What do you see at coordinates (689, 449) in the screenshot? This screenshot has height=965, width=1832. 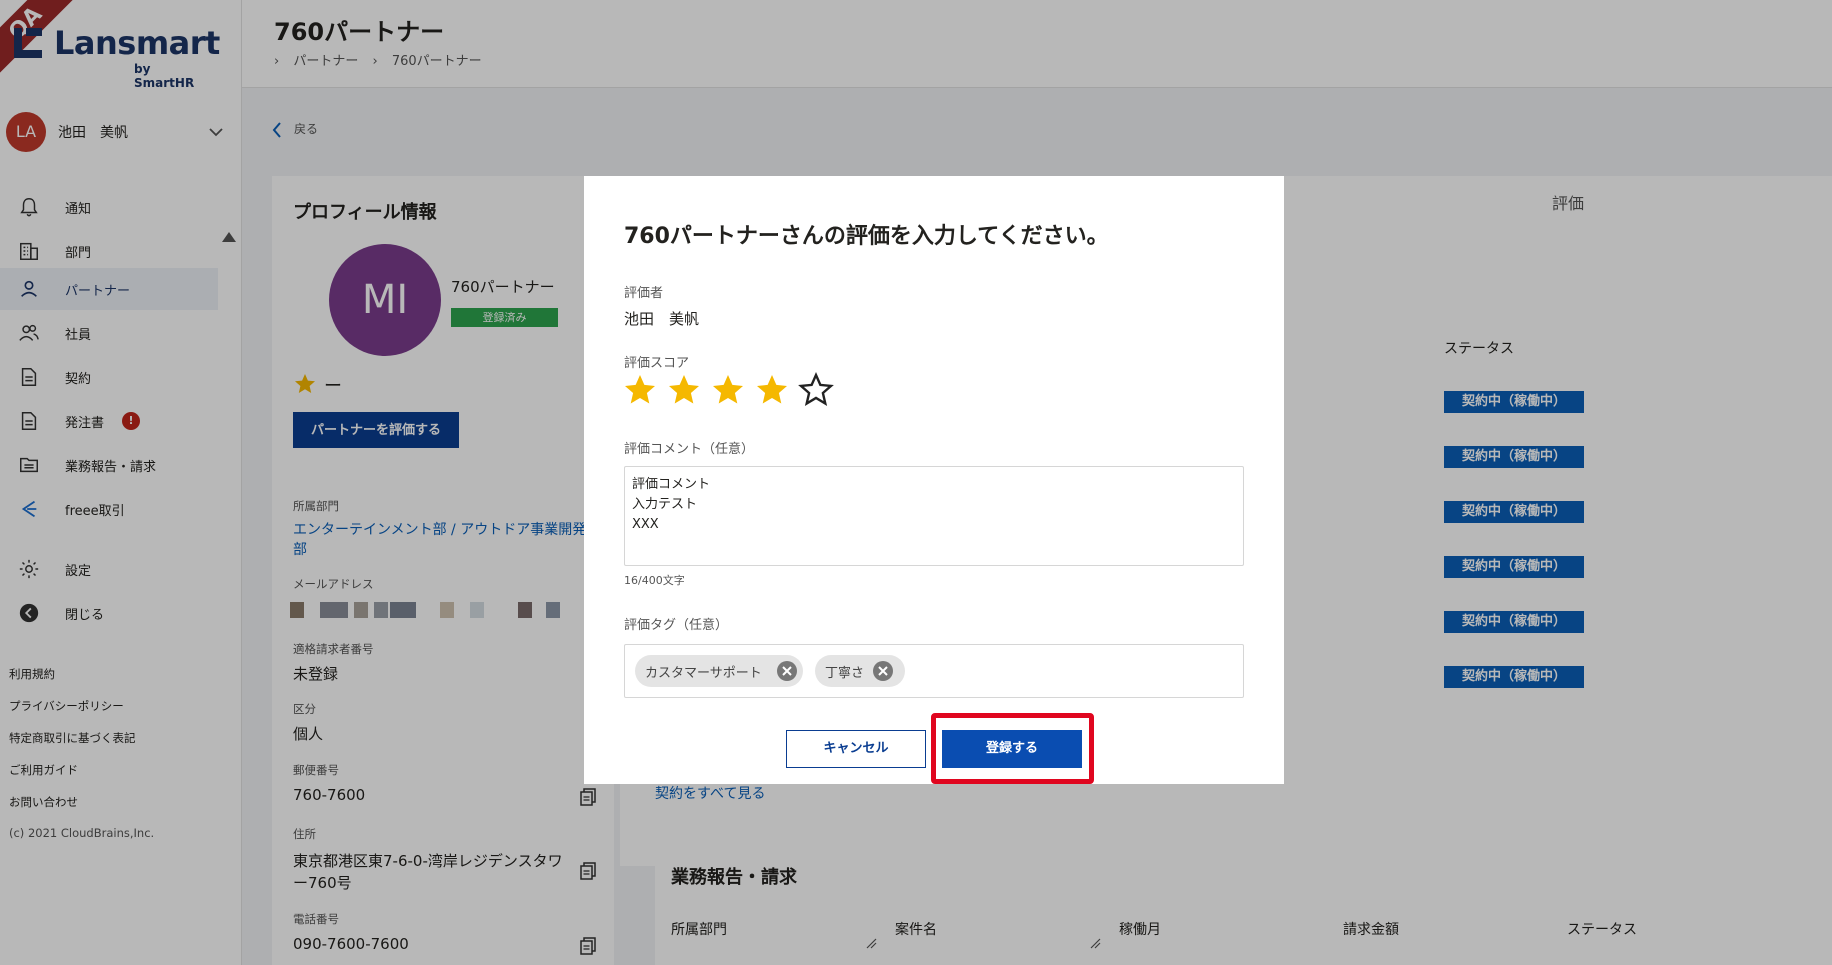 I see `comment-label: 評価コメント（任意）` at bounding box center [689, 449].